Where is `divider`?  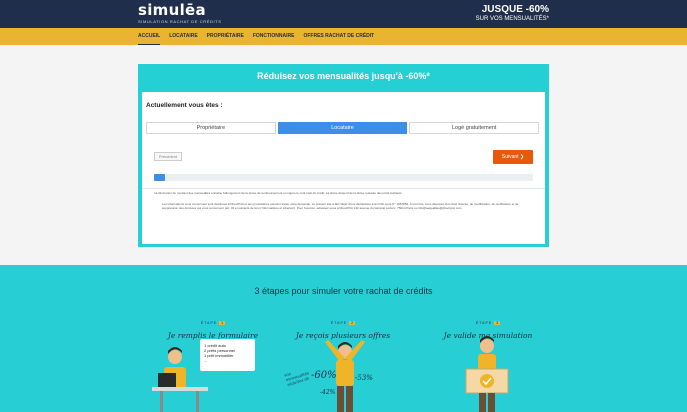 divider is located at coordinates (343, 188).